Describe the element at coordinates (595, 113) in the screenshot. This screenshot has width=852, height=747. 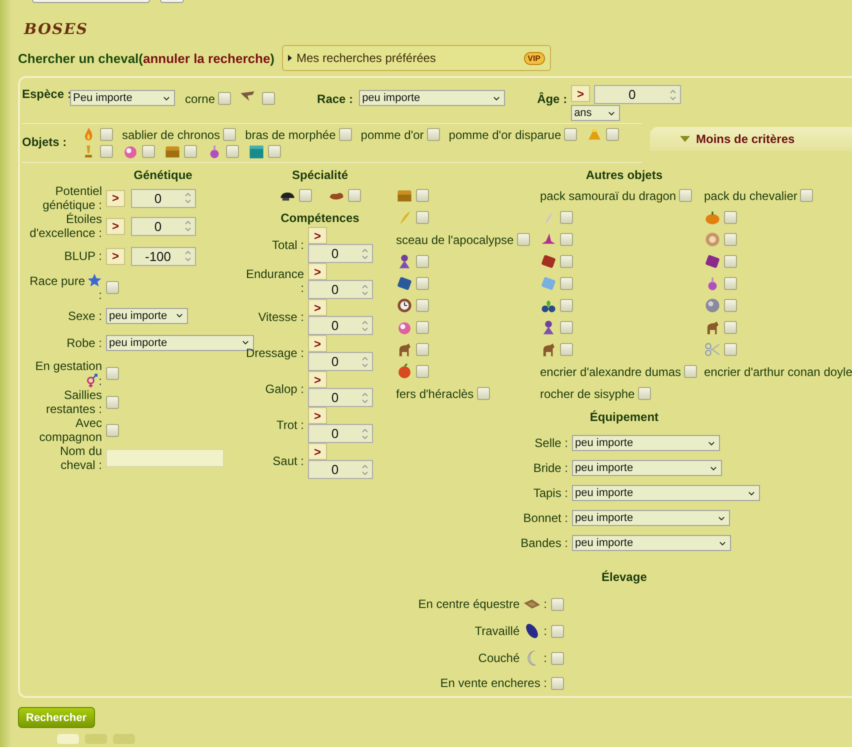
I see `unit-dropdown: ans` at that location.